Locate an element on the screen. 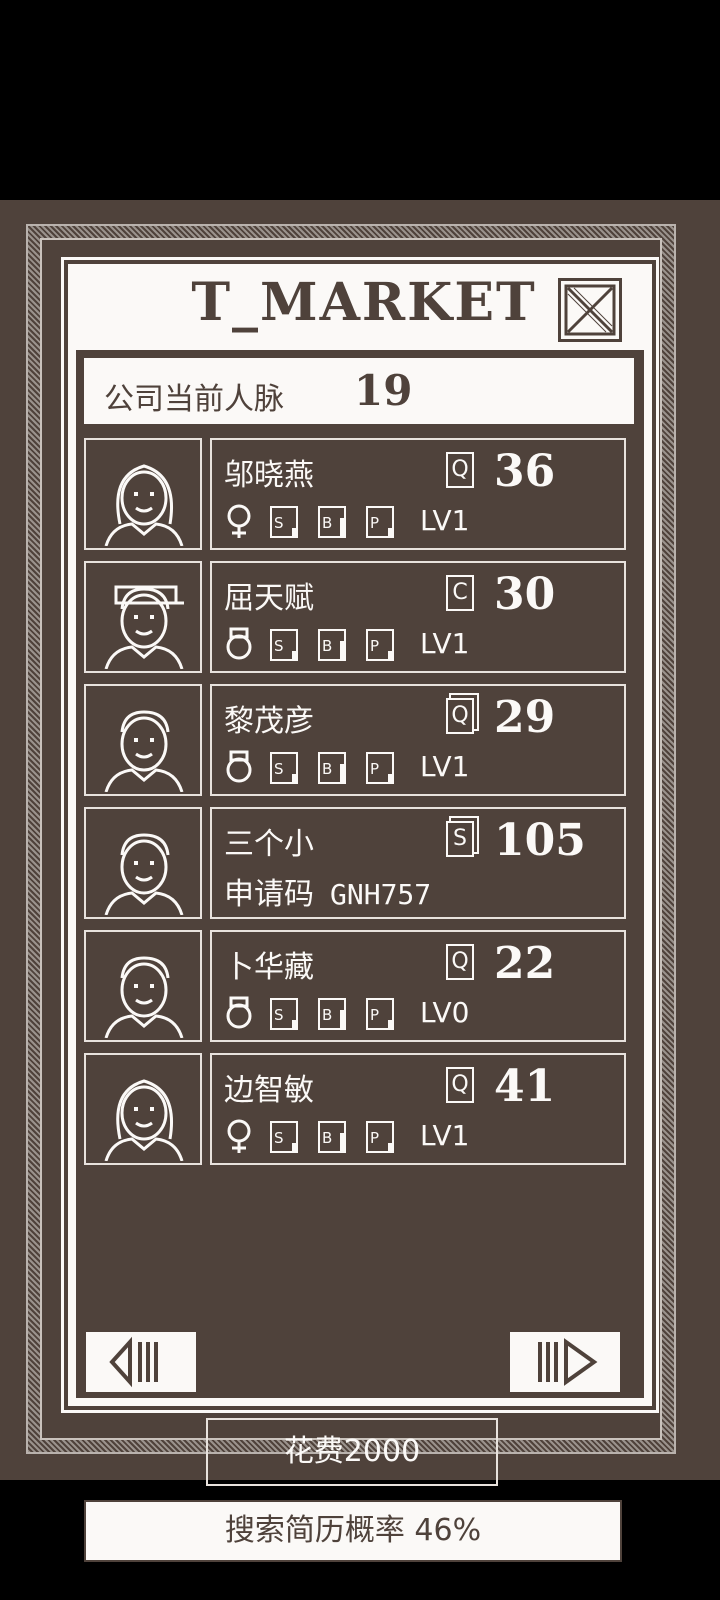 The image size is (720, 1600). candidate-card: 卜华藏 Q 22 S B P LV0 is located at coordinates (355, 986).